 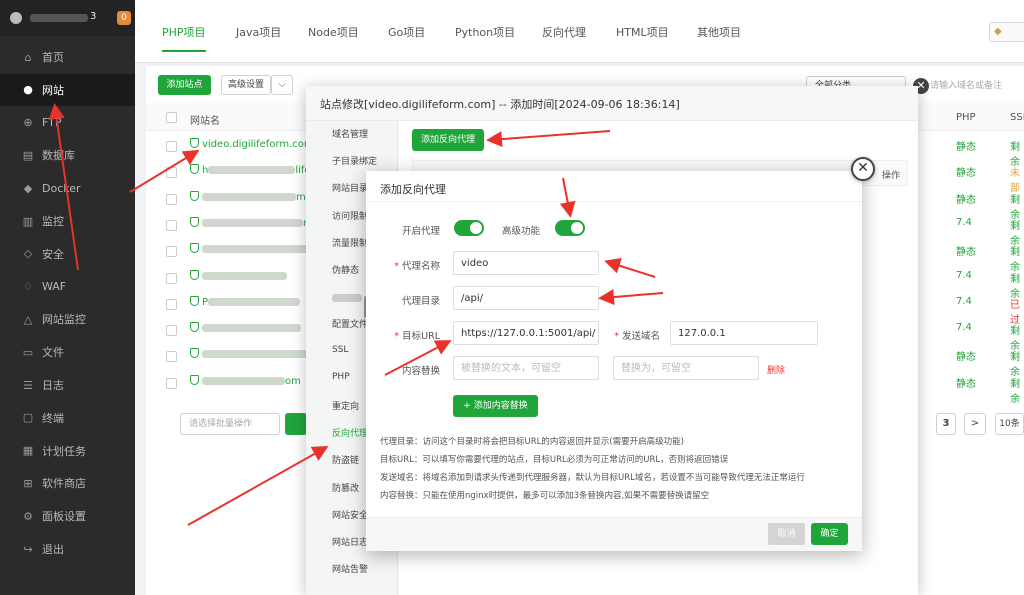 What do you see at coordinates (28, 549) in the screenshot?
I see `logout-icon: ↪` at bounding box center [28, 549].